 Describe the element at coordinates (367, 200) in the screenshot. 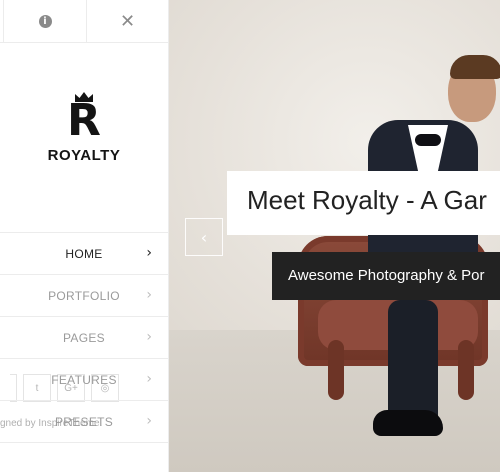

I see `slide-headline-text: Meet Royalty - A Gar` at that location.